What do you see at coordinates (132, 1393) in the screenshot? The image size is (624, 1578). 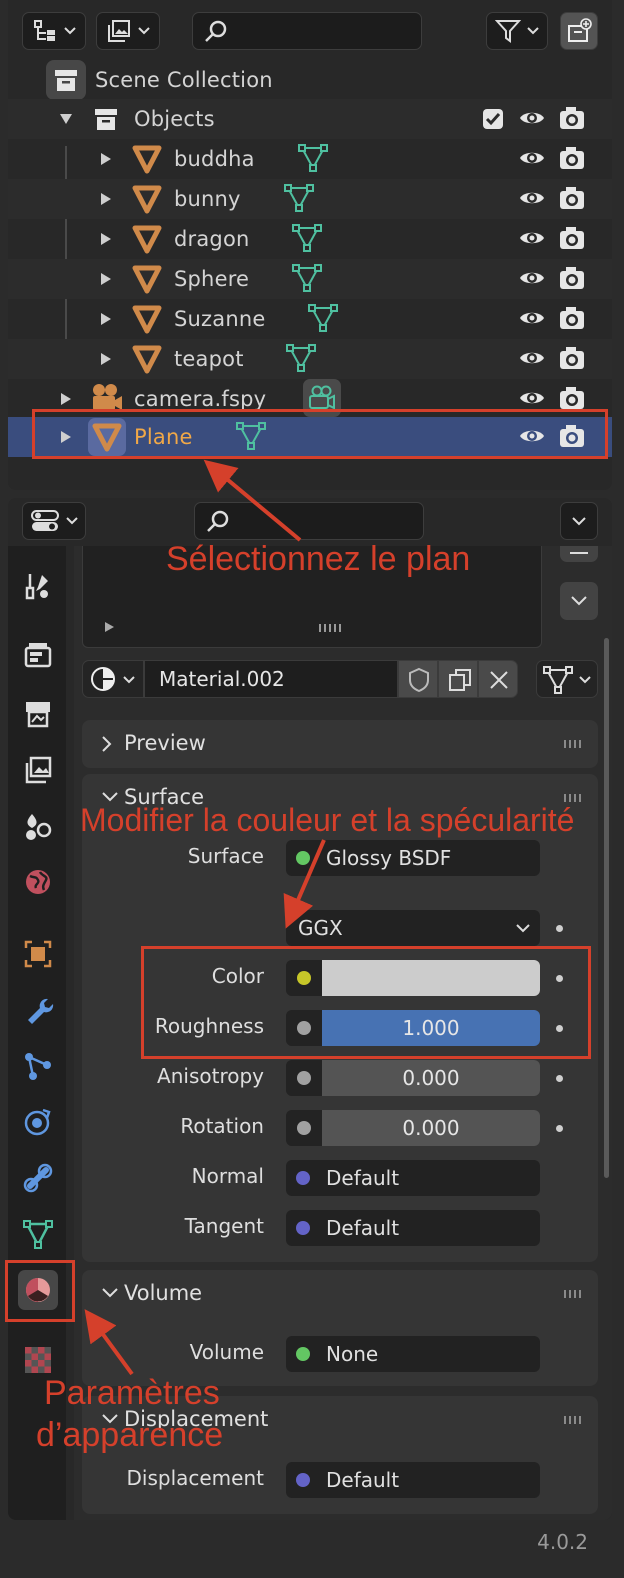 I see `annotation-appearance-line1: Paramètres` at bounding box center [132, 1393].